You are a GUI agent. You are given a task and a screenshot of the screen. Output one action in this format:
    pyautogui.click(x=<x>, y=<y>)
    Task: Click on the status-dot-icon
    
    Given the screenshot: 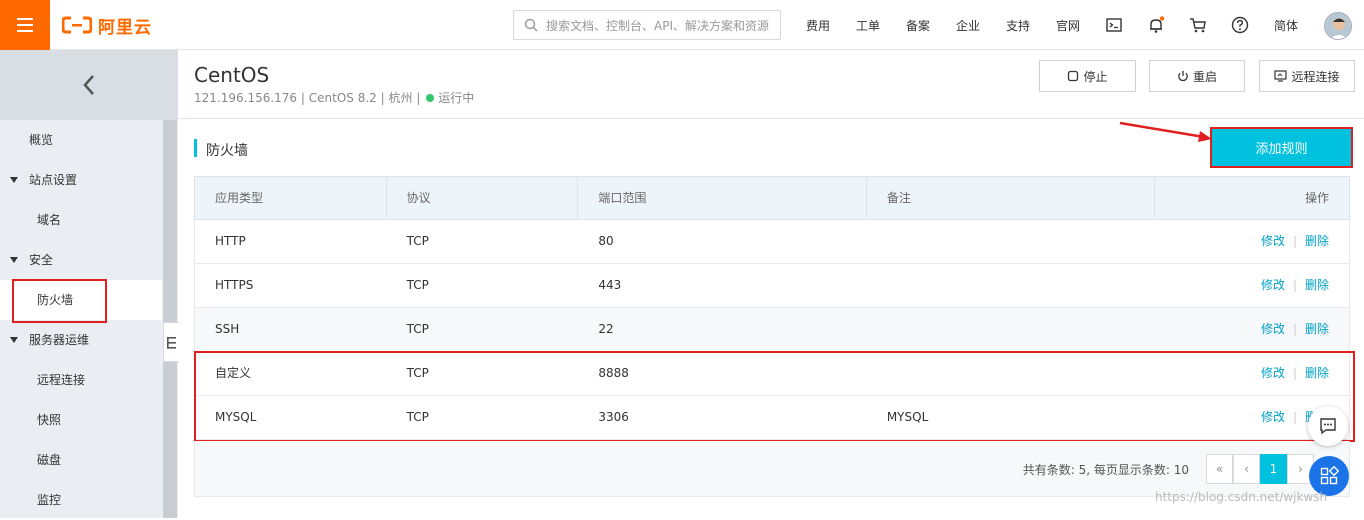 What is the action you would take?
    pyautogui.click(x=430, y=98)
    